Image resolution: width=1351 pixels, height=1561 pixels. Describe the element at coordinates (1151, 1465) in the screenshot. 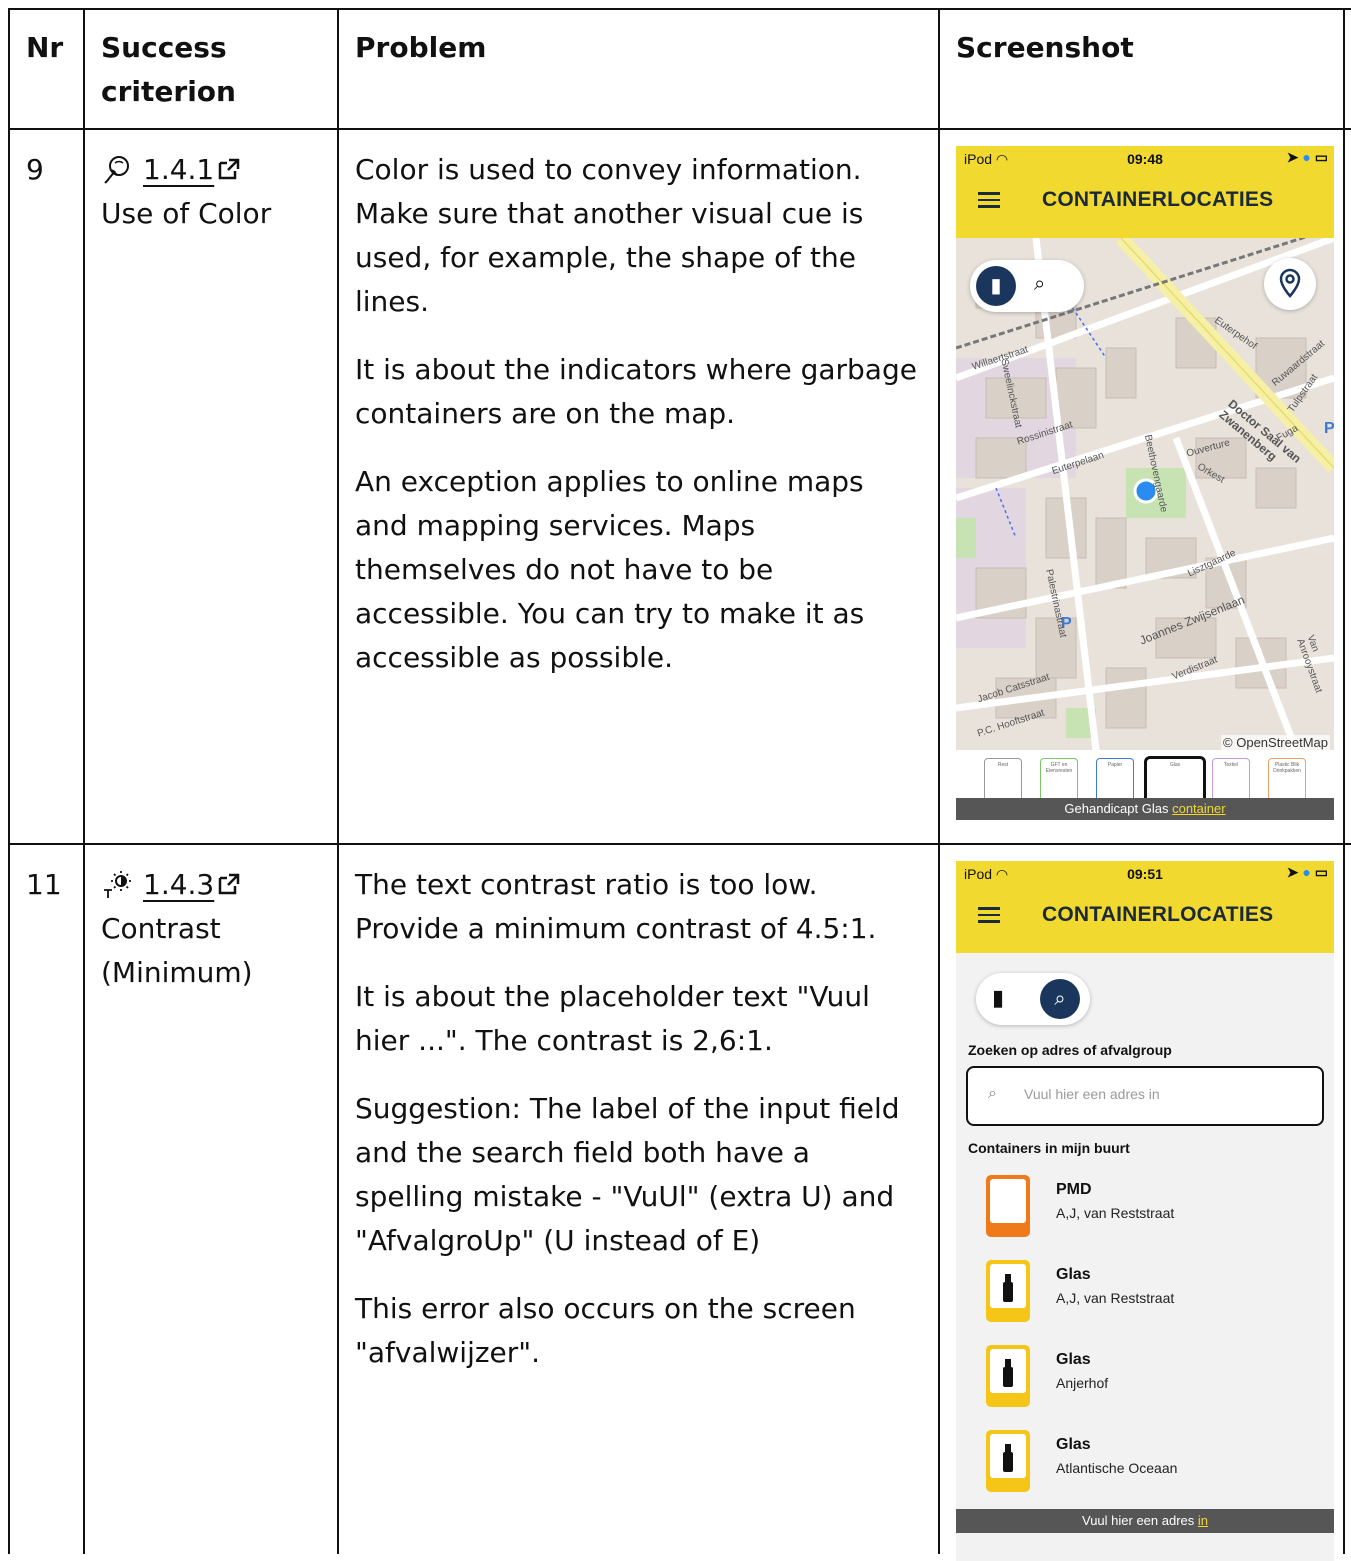

I see `list-item: Glas Atlantische Oceaan` at that location.